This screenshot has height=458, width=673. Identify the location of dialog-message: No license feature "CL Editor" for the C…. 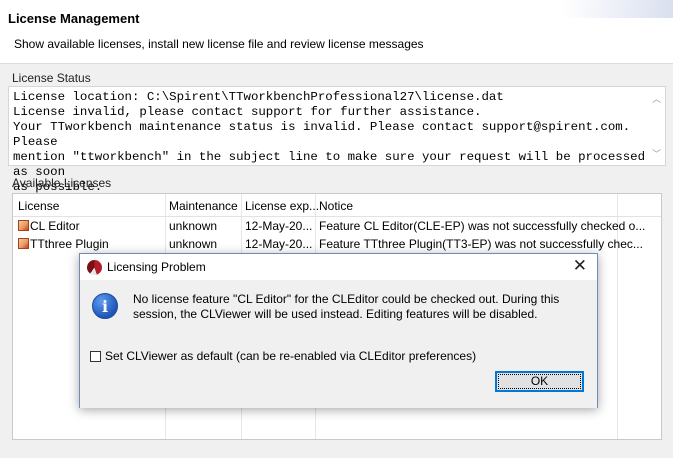
(346, 306).